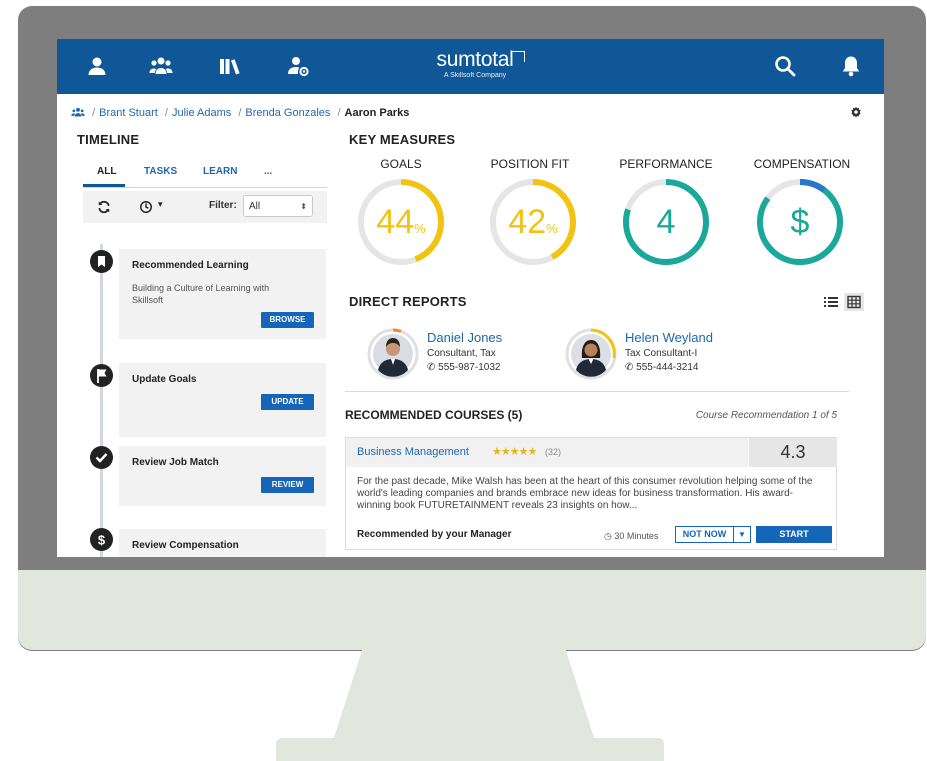 This screenshot has width=927, height=761. Describe the element at coordinates (597, 391) in the screenshot. I see `section-divider` at that location.